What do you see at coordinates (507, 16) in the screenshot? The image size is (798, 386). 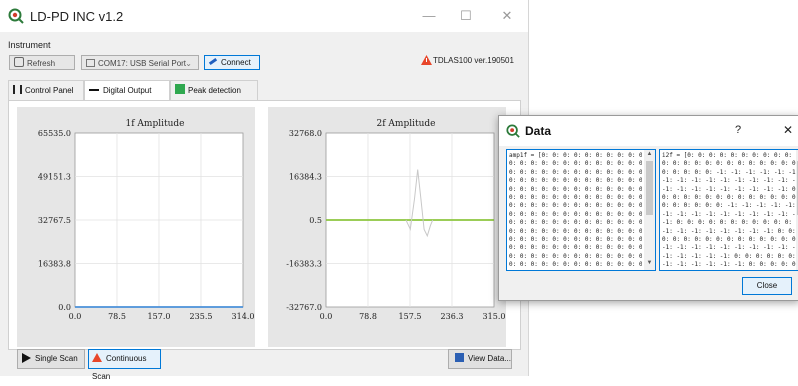 I see `window-close-button: ✕` at bounding box center [507, 16].